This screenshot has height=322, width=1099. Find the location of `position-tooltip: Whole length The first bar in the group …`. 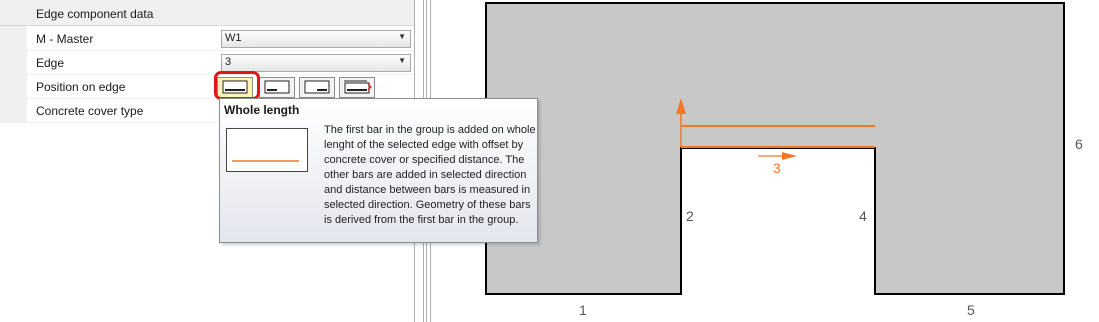

position-tooltip: Whole length The first bar in the group … is located at coordinates (378, 170).